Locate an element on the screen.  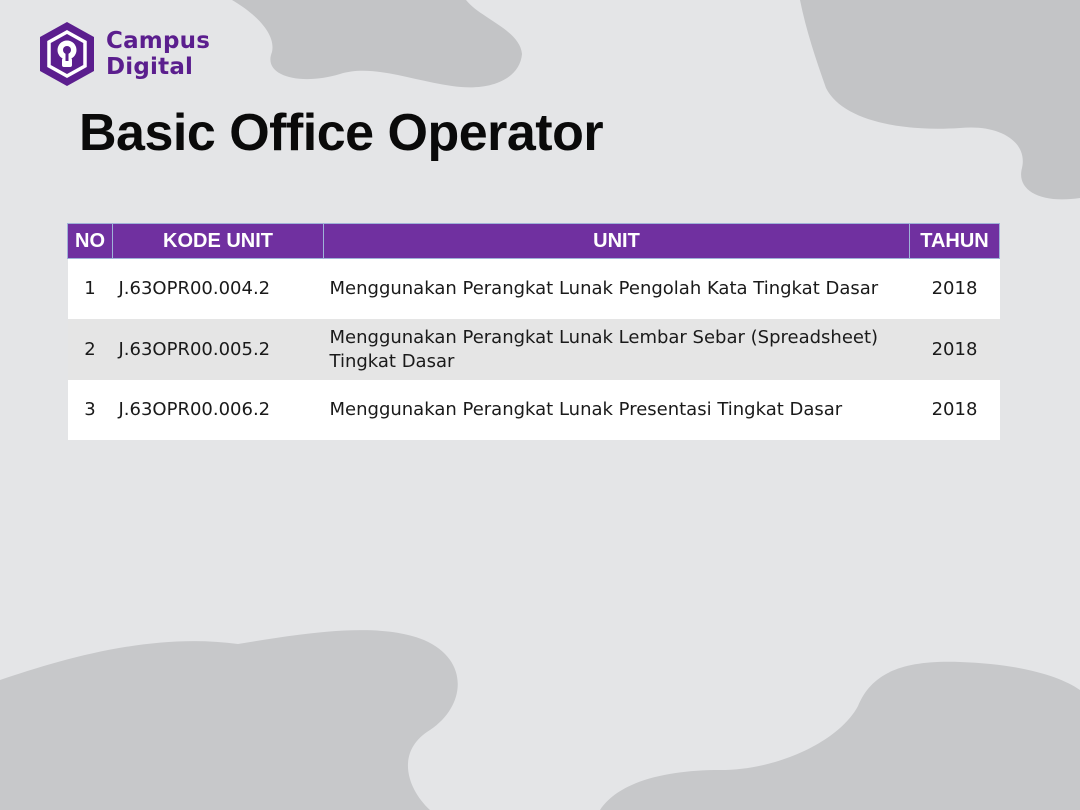
brand-name: Campus Digital is located at coordinates (158, 54).